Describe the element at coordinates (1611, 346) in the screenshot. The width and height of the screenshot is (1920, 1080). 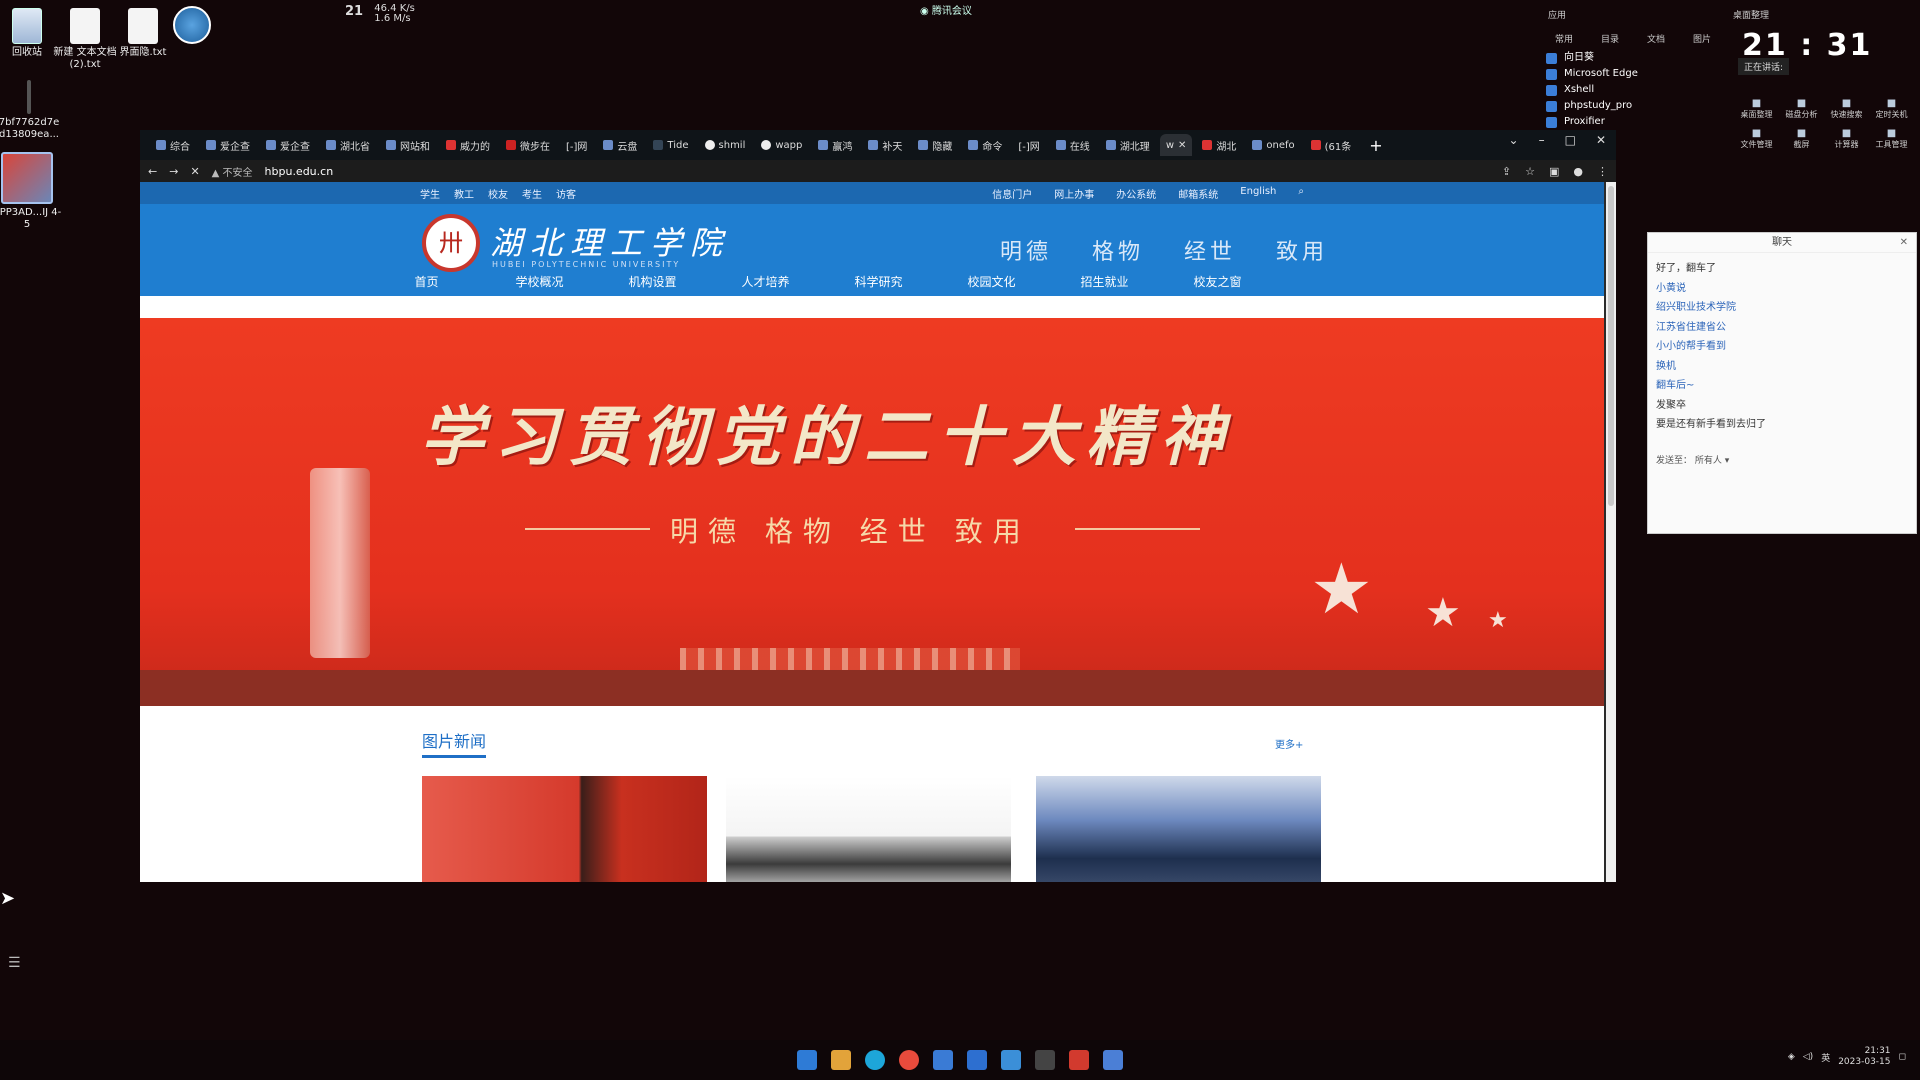
I see `scrollbar-thumb` at that location.